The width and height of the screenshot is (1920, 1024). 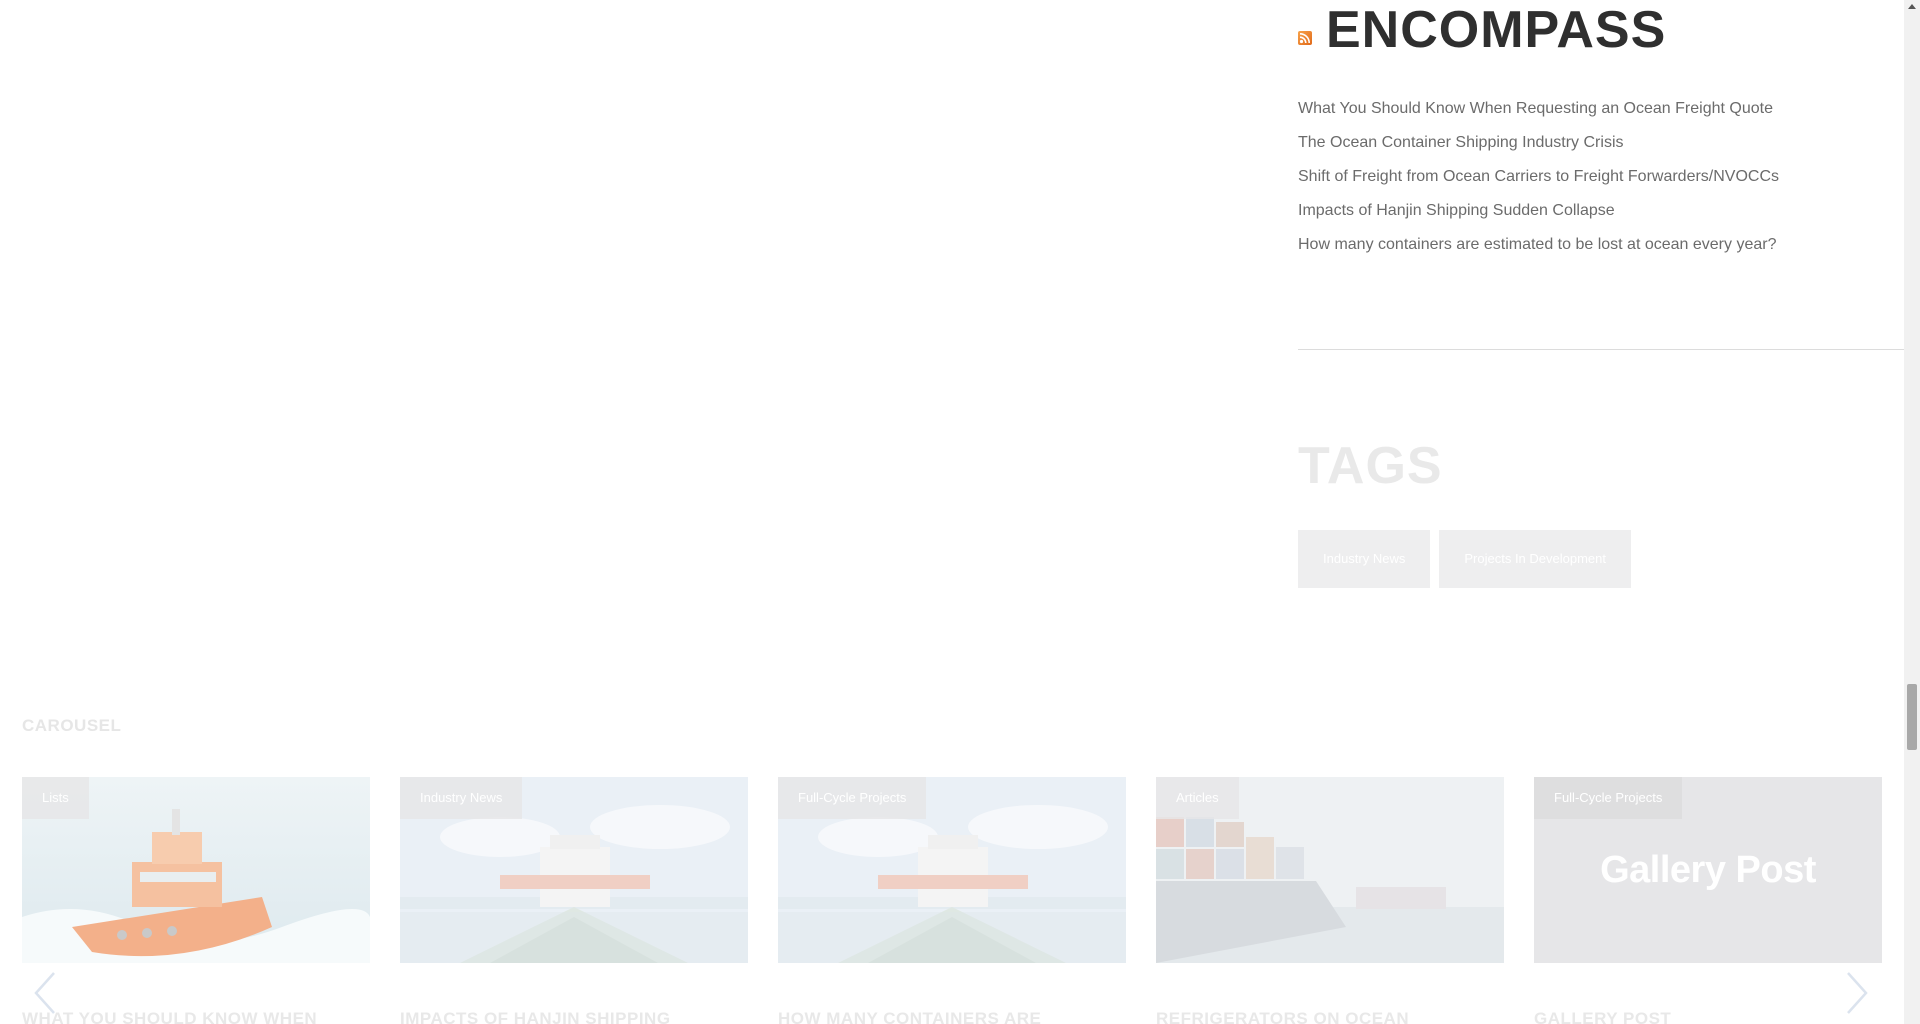 I want to click on category-badge: Lists, so click(x=55, y=798).